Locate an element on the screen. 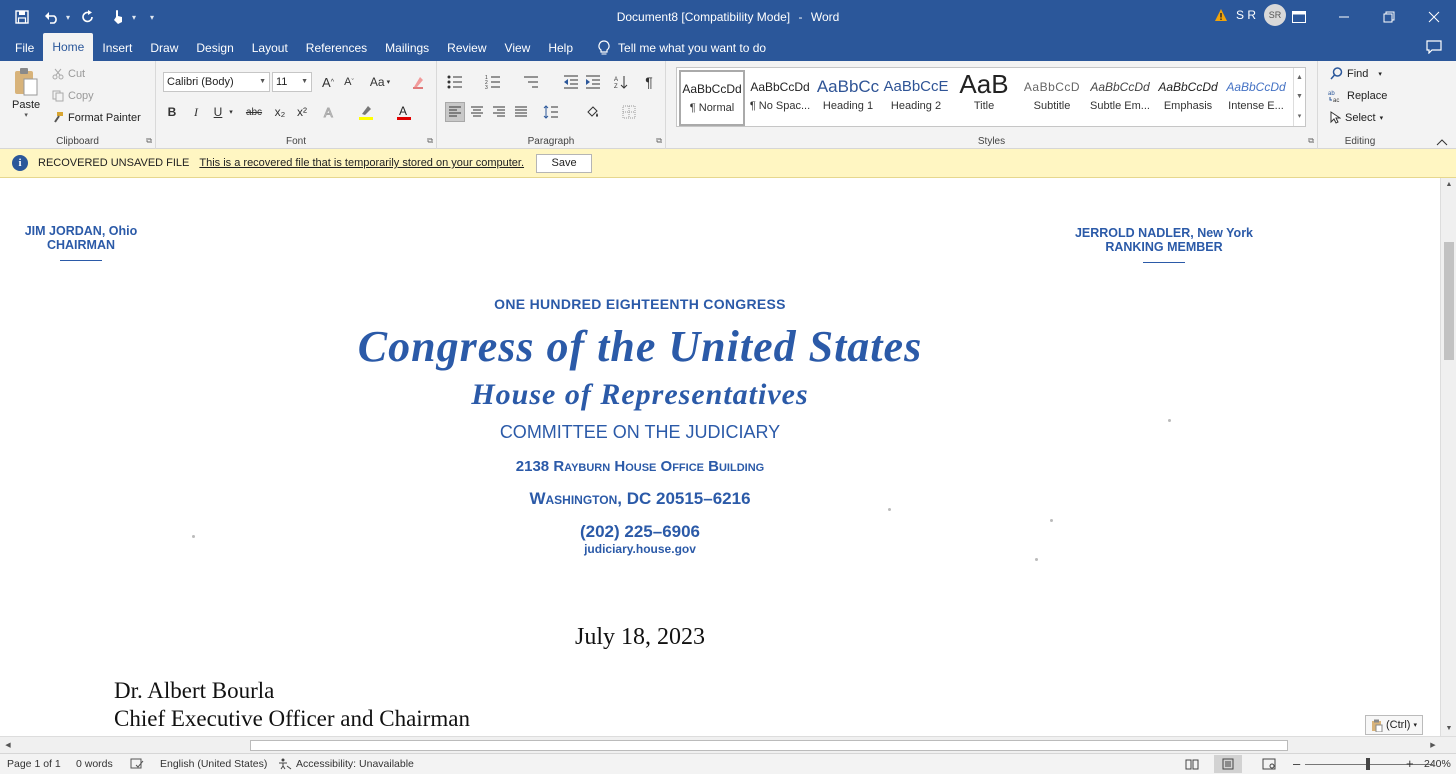  style-heading-1: AaBbCc Heading 1 is located at coordinates (848, 98).